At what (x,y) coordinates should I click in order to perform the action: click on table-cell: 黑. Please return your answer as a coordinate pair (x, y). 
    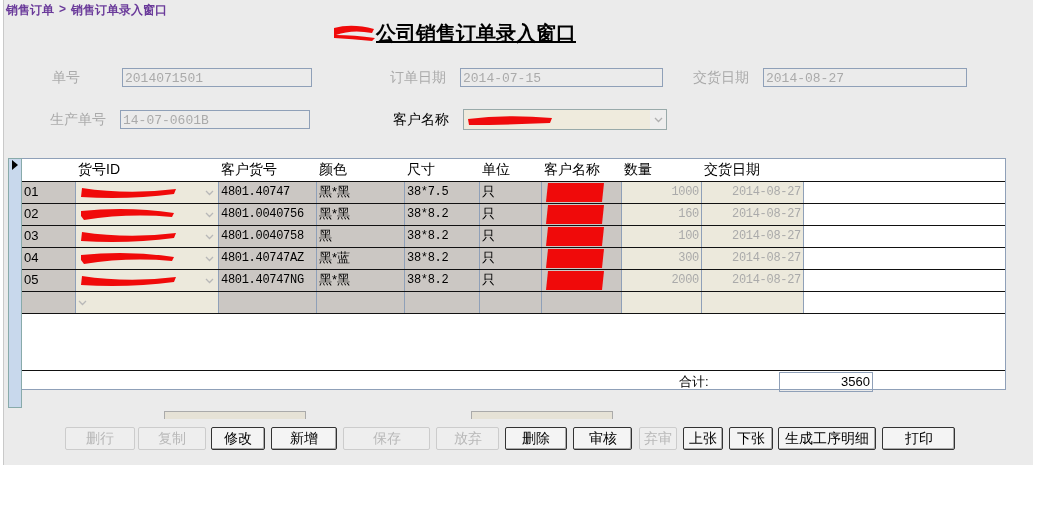
    Looking at the image, I should click on (361, 236).